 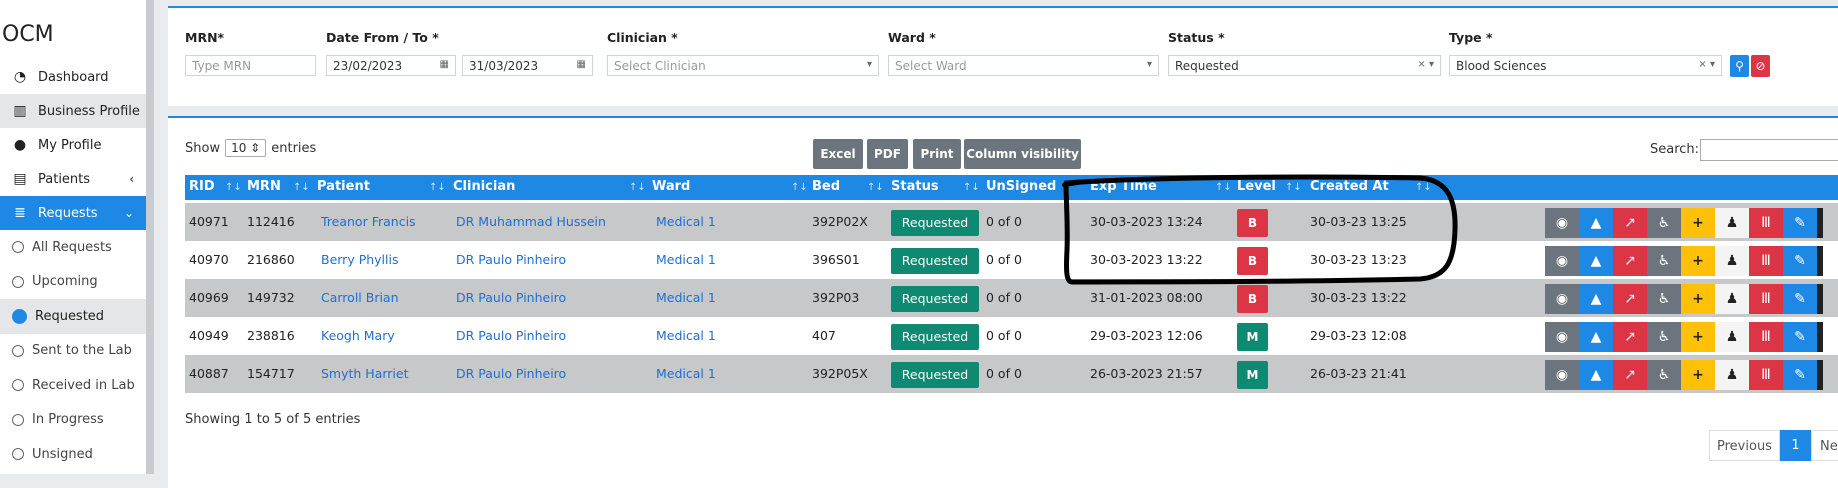 I want to click on date-from-input: 23/02/2023 ▦, so click(x=391, y=65).